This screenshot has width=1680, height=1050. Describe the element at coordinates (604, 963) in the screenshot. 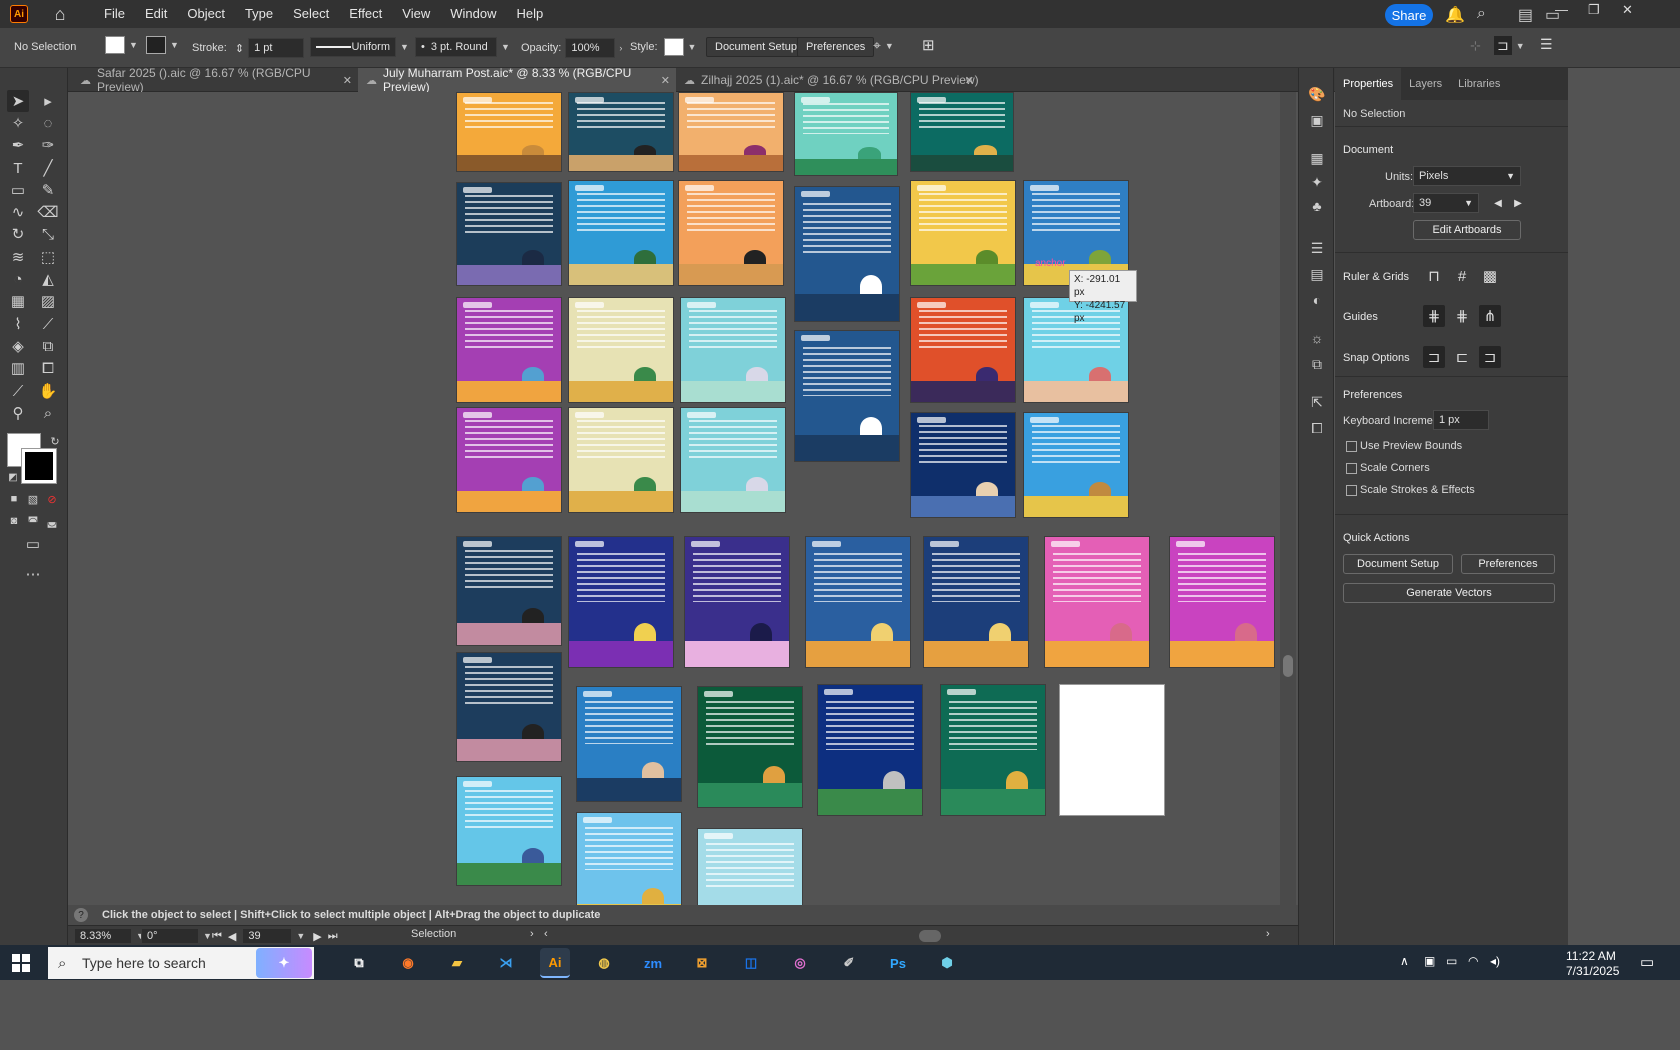

I see `chrome-icon: ◍` at that location.